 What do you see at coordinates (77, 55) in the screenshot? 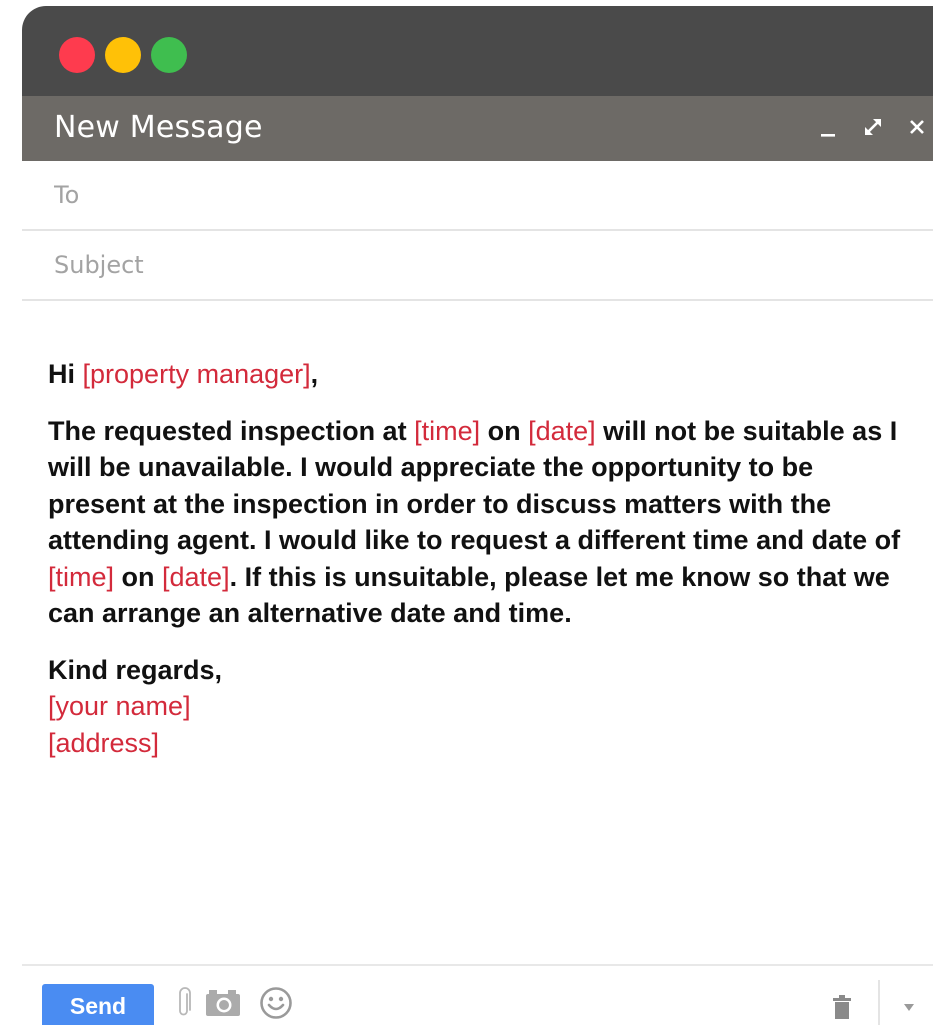
I see `window-close-dot` at bounding box center [77, 55].